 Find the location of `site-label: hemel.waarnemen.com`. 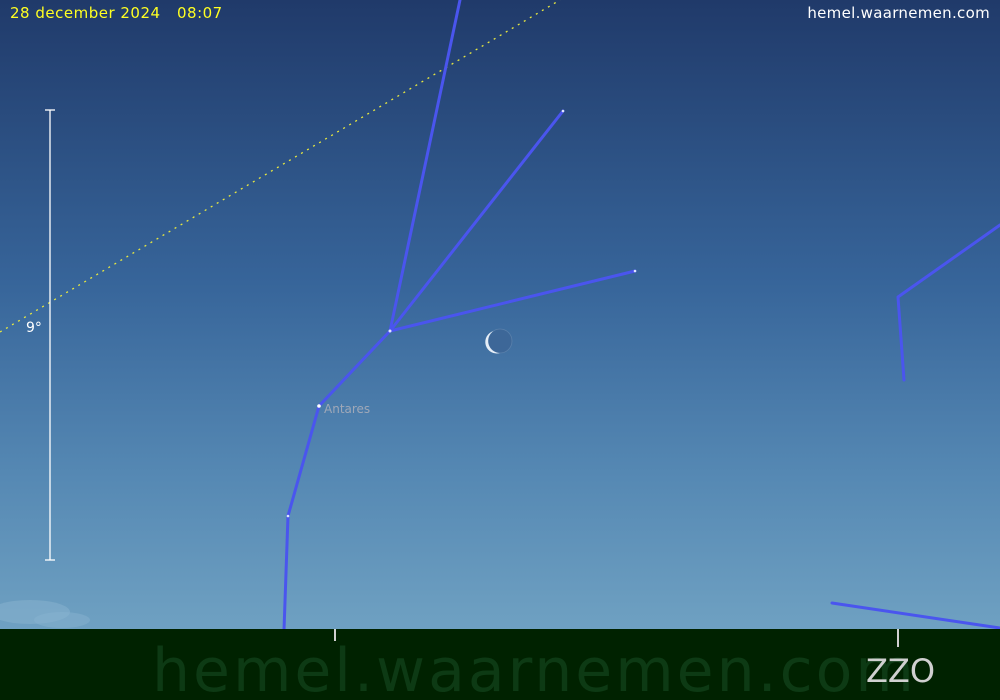

site-label: hemel.waarnemen.com is located at coordinates (898, 13).